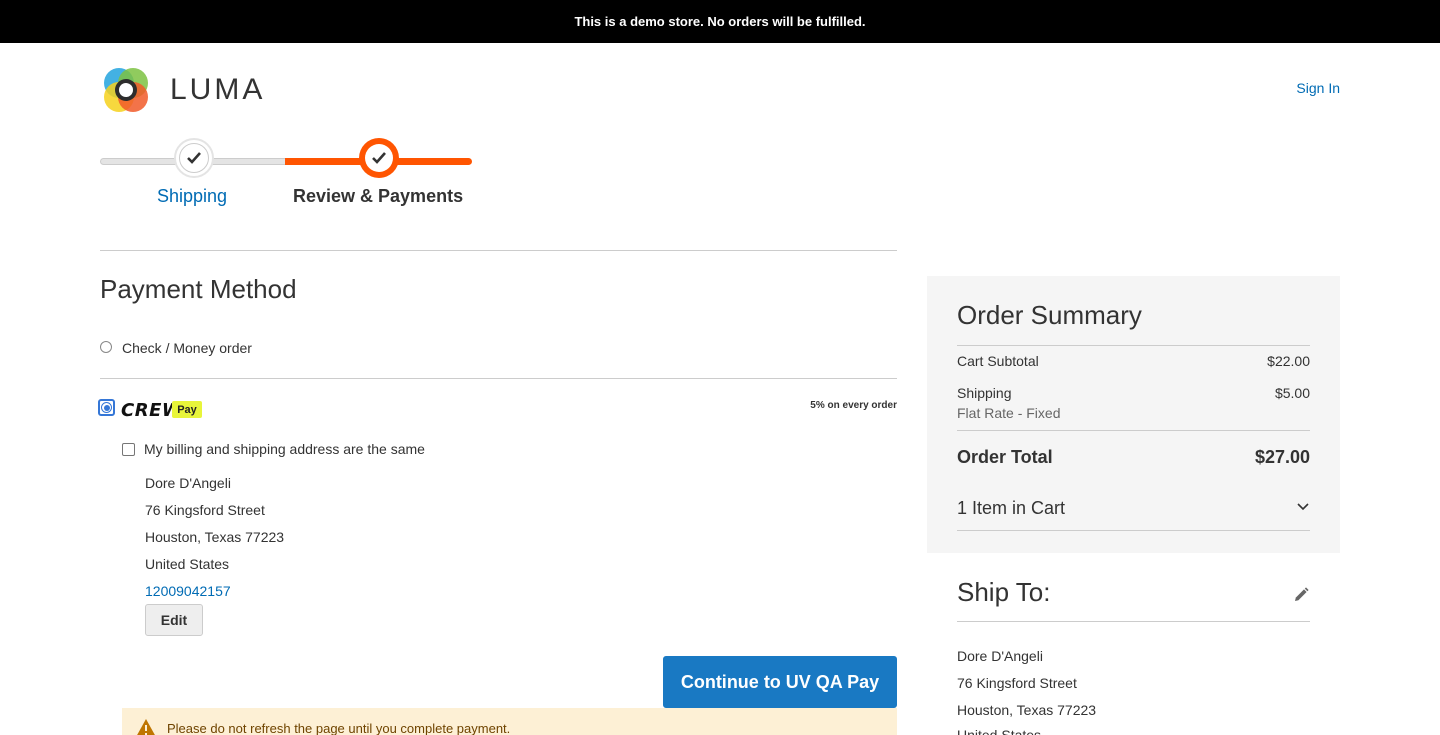 The height and width of the screenshot is (735, 1440). What do you see at coordinates (106, 407) in the screenshot?
I see `crew-pay-radio` at bounding box center [106, 407].